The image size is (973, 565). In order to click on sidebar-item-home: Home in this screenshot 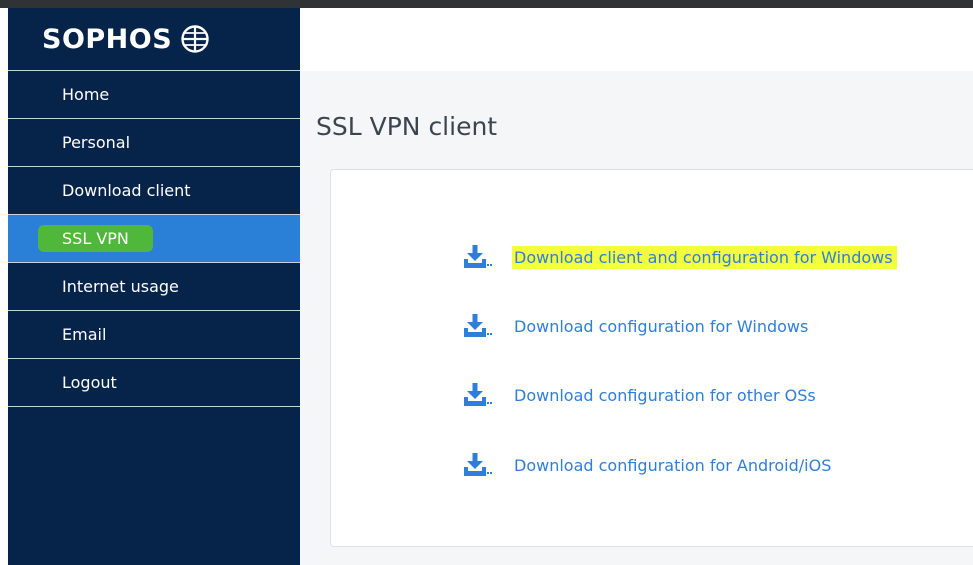, I will do `click(154, 95)`.